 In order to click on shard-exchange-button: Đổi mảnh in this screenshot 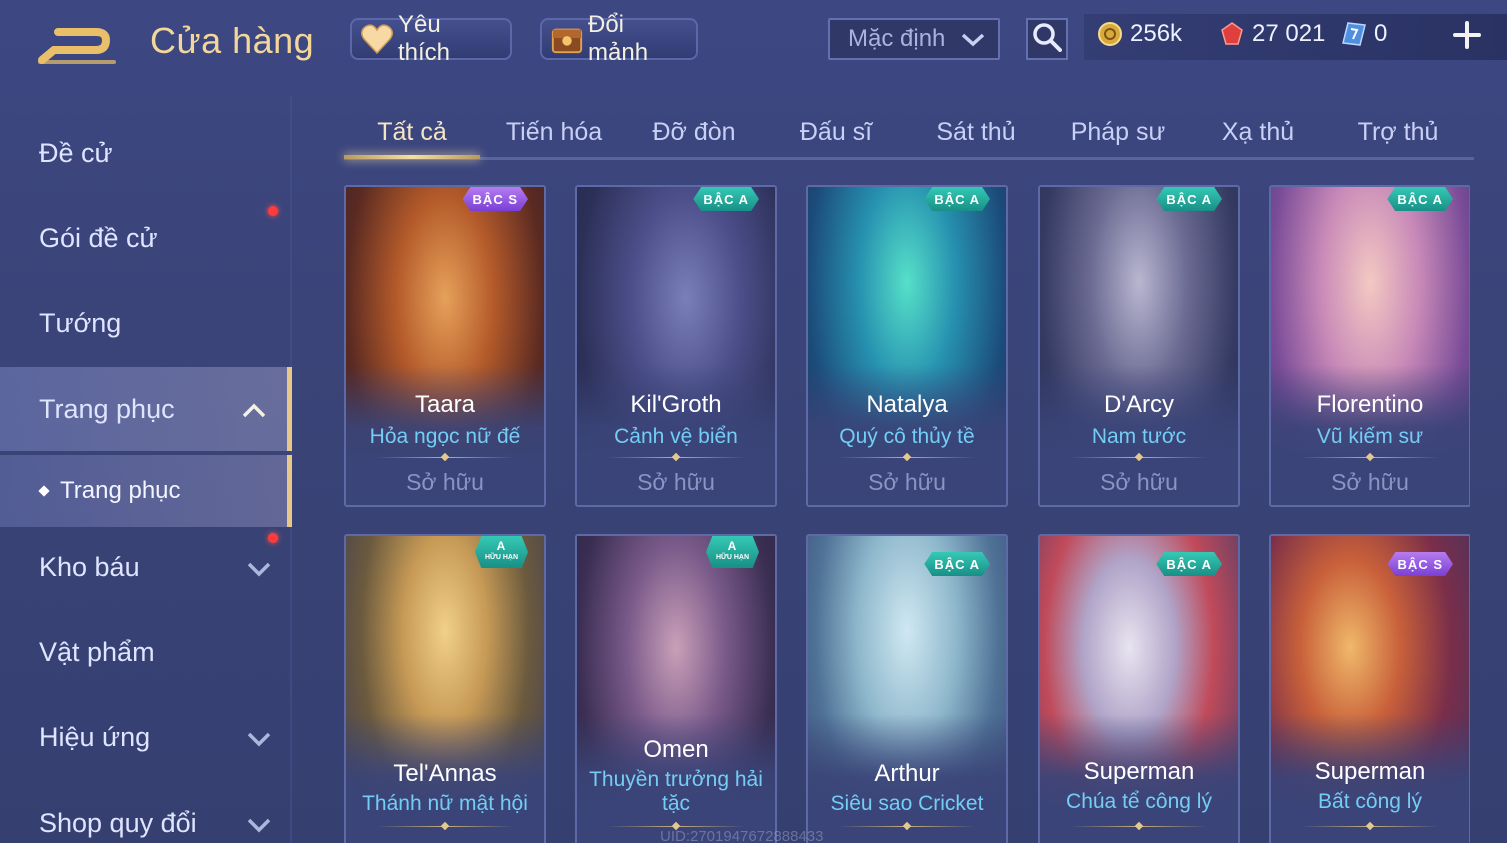, I will do `click(619, 38)`.